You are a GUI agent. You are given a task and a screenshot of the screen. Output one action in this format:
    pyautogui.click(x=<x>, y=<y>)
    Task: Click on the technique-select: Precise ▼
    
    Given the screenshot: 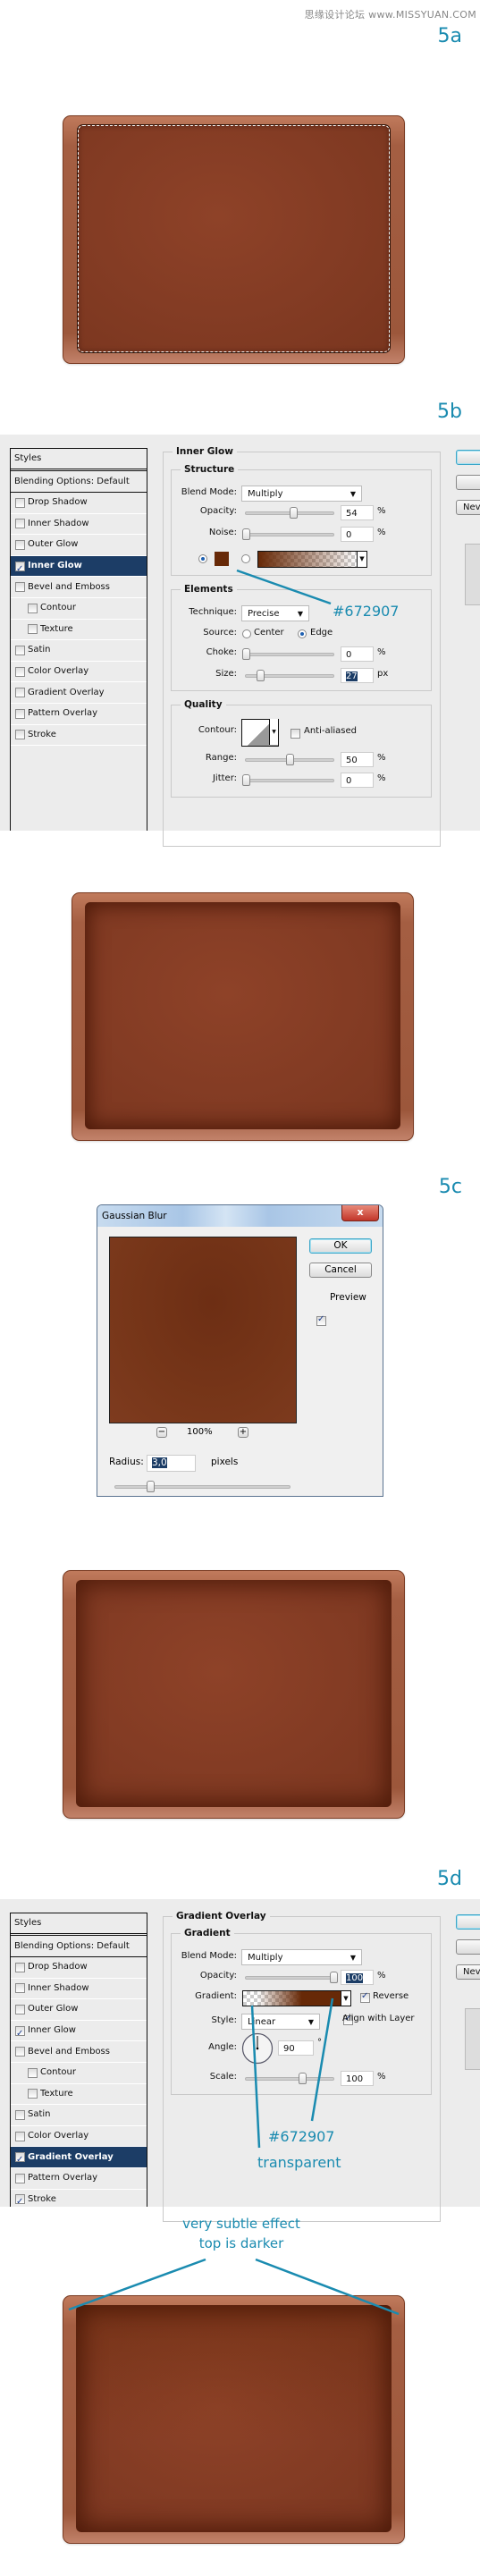 What is the action you would take?
    pyautogui.click(x=275, y=613)
    